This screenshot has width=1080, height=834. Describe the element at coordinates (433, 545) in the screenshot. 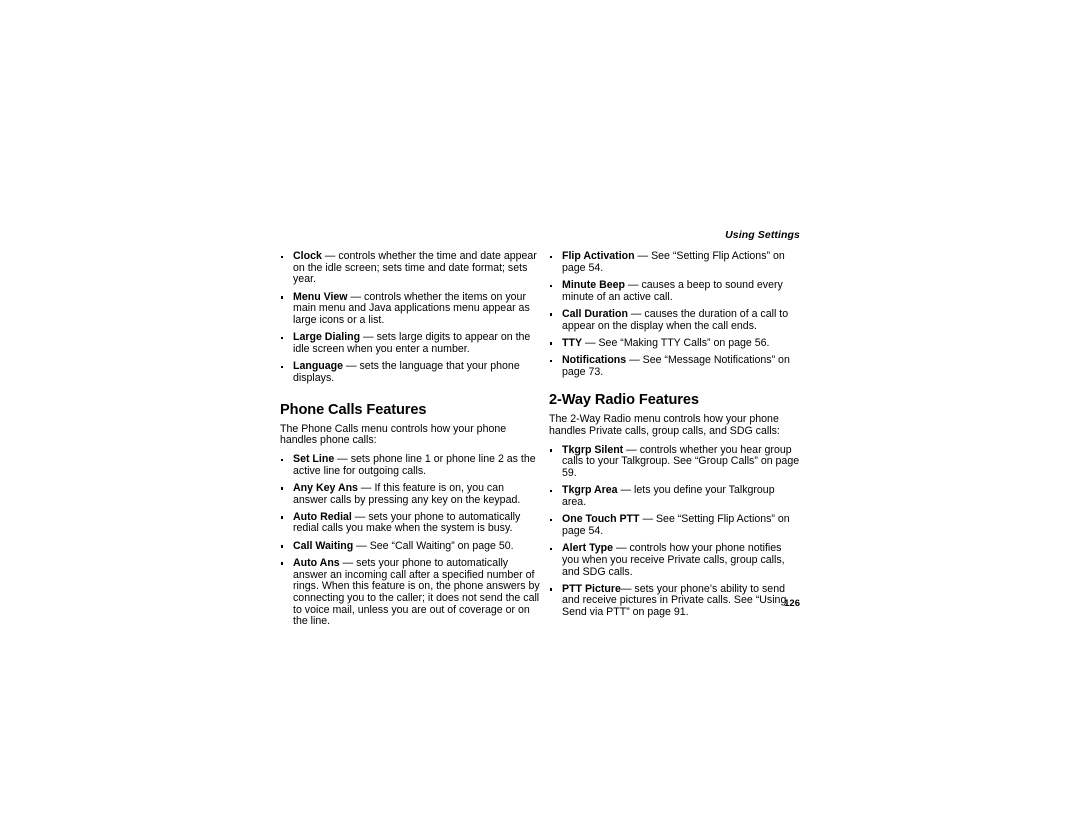

I see `term-description: — See “Call Waiting” on page 50.` at that location.